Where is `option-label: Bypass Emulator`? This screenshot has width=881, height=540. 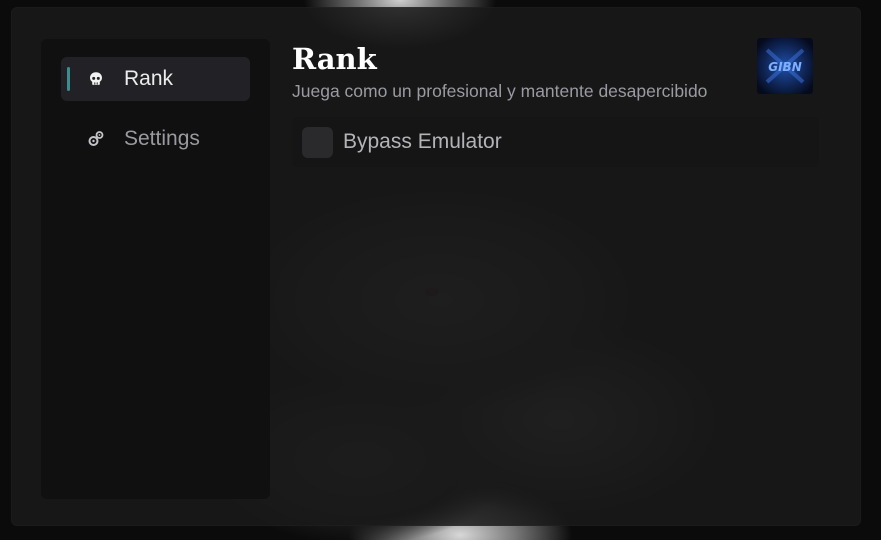
option-label: Bypass Emulator is located at coordinates (422, 141).